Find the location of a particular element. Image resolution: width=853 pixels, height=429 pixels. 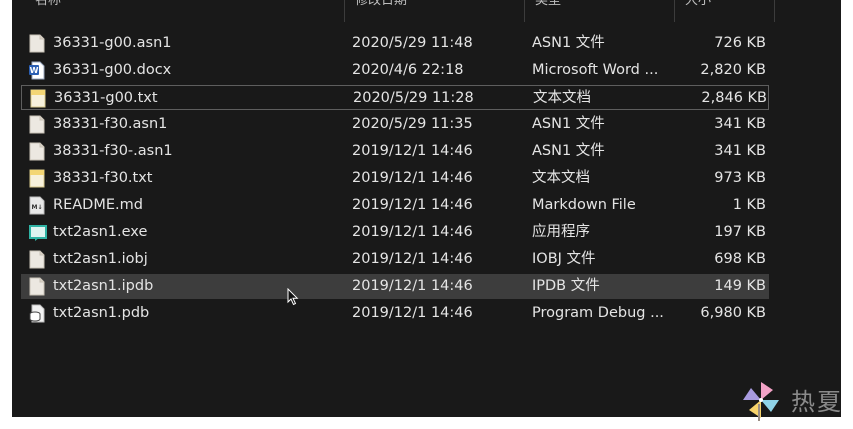

debug-database-icon is located at coordinates (37, 313).